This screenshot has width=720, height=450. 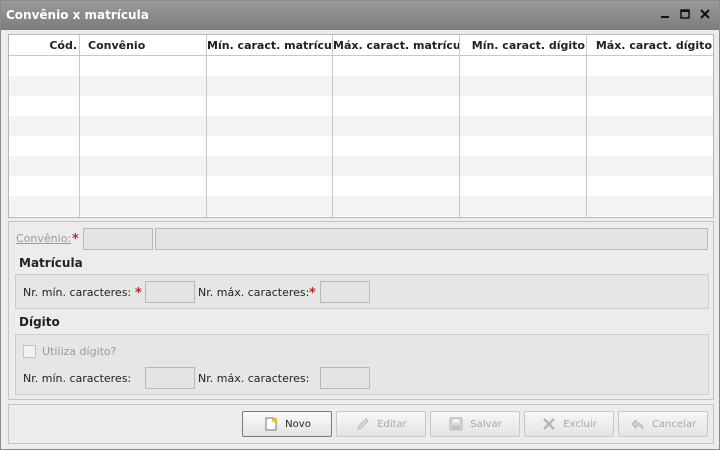 What do you see at coordinates (44, 45) in the screenshot?
I see `column-header-cod: Cód.` at bounding box center [44, 45].